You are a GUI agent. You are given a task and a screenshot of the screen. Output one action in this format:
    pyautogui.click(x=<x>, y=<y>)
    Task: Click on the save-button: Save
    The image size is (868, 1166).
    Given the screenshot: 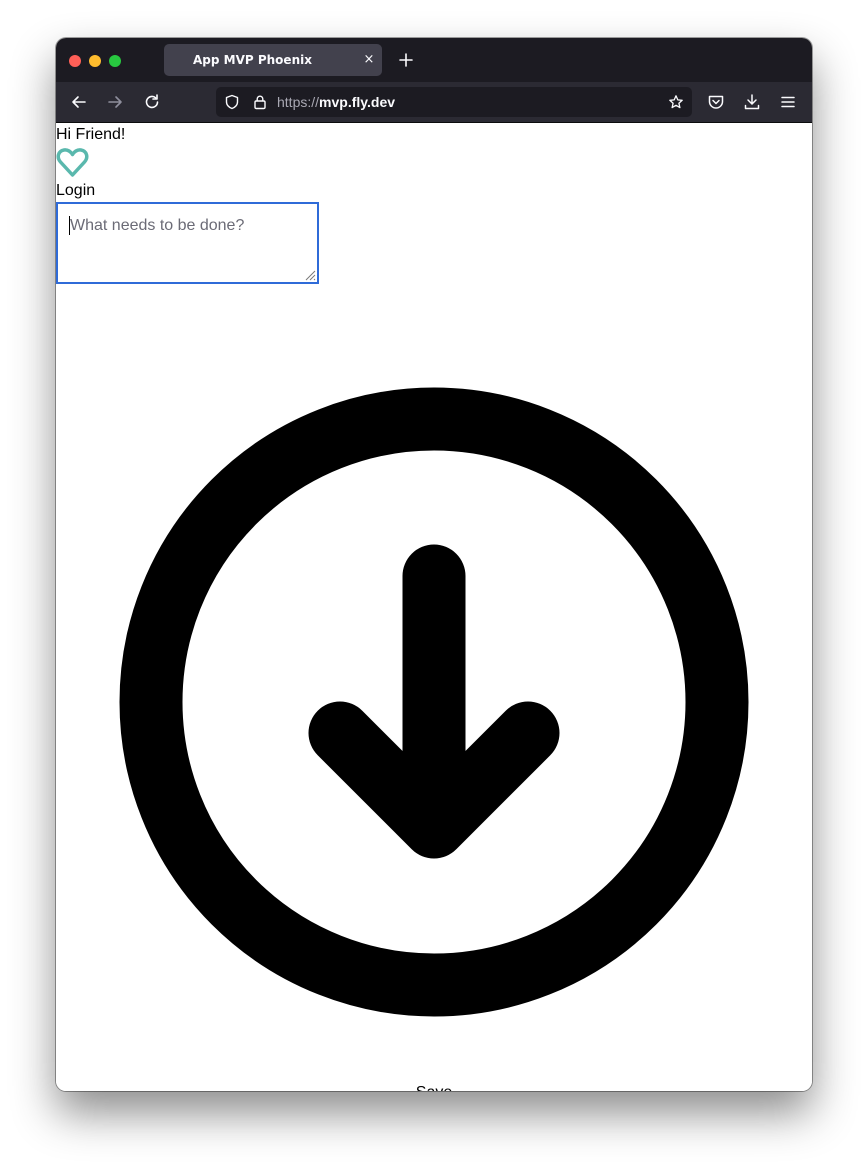 What is the action you would take?
    pyautogui.click(x=434, y=1086)
    